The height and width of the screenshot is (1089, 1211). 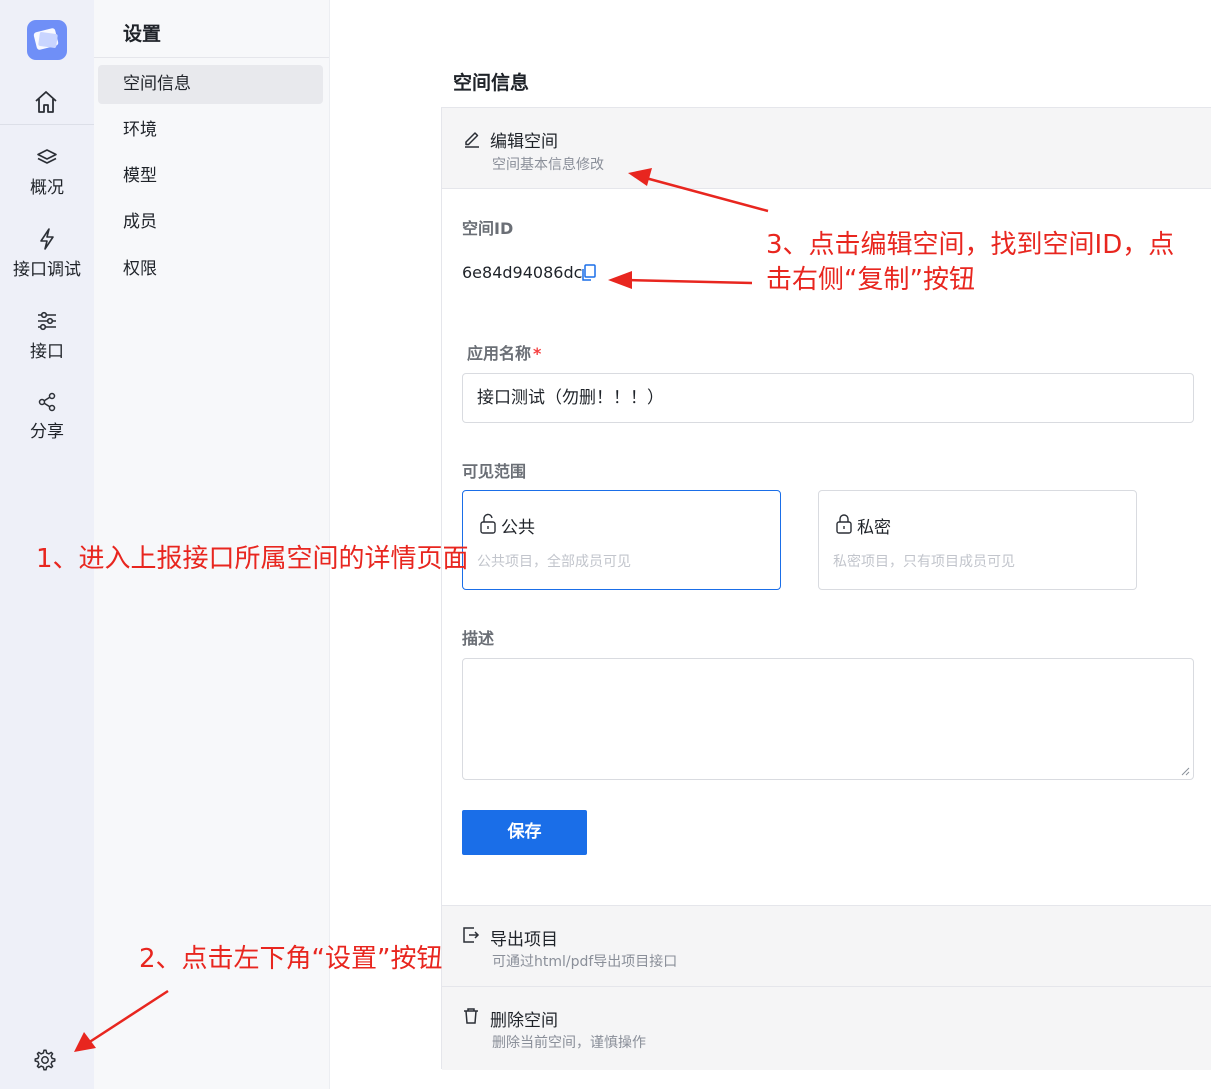 I want to click on save-button: 保存, so click(x=524, y=832).